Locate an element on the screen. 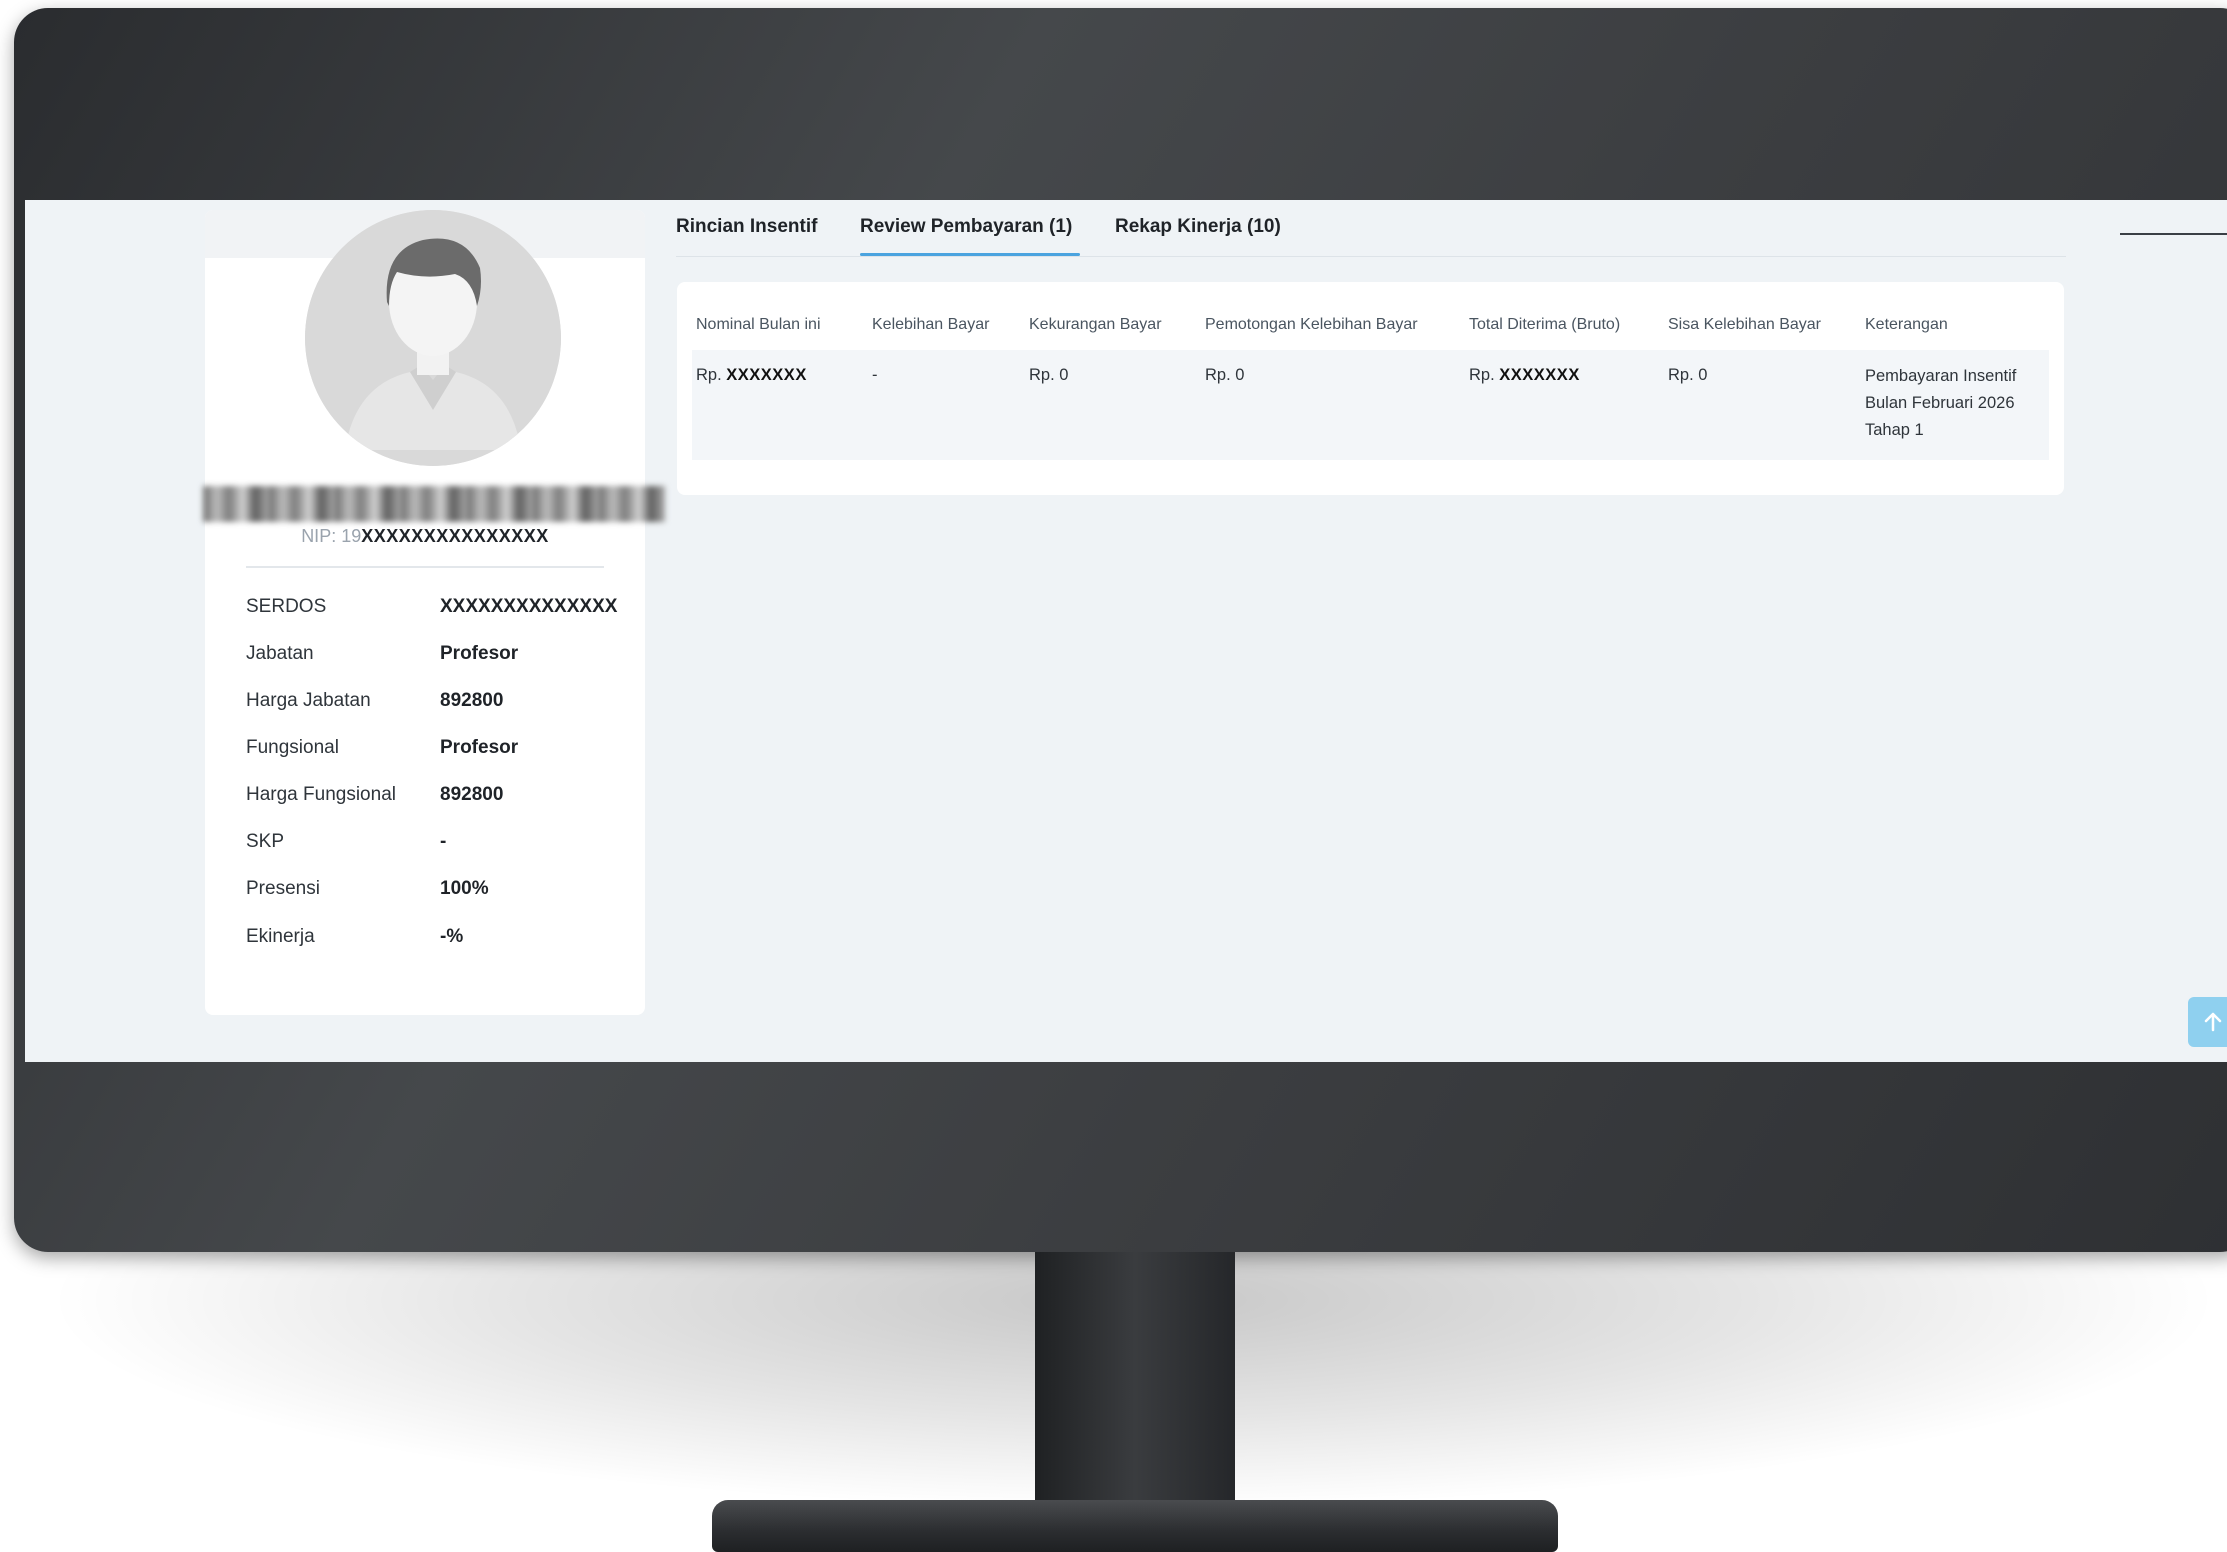  info-row-harga-jabatan: Harga Jabatan 892800 is located at coordinates (436, 705).